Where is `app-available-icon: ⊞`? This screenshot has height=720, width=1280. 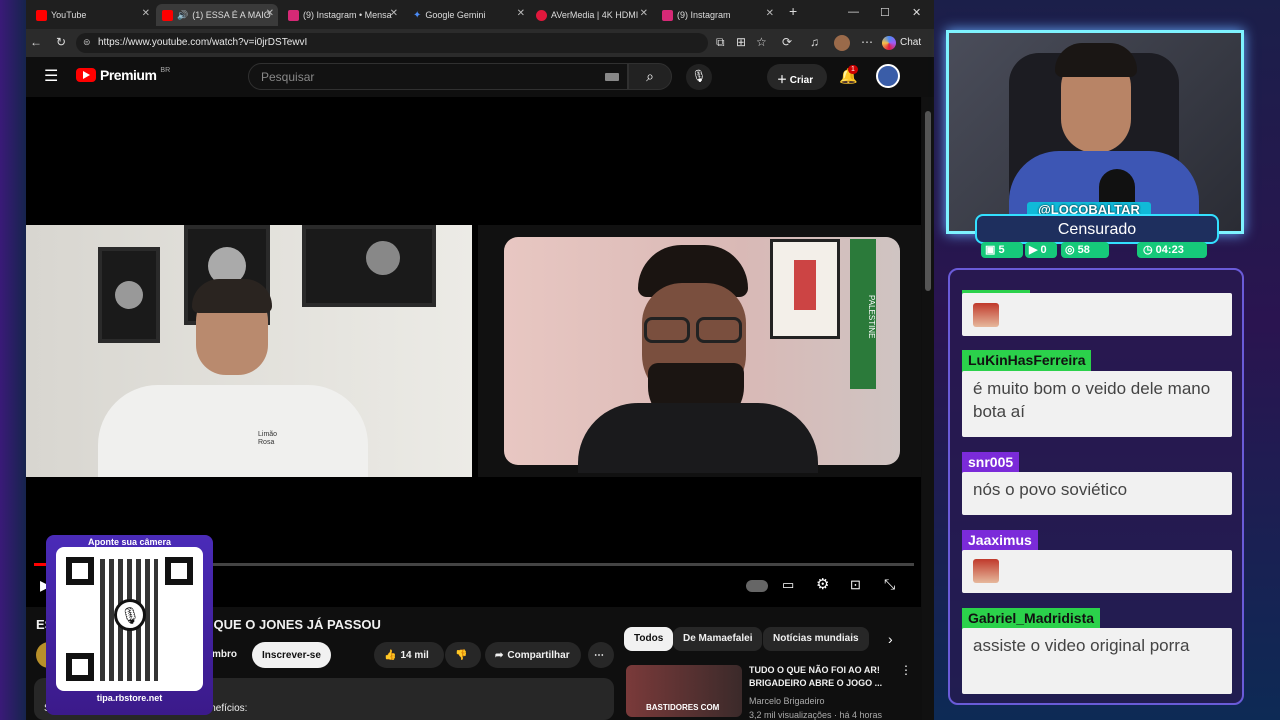 app-available-icon: ⊞ is located at coordinates (741, 42).